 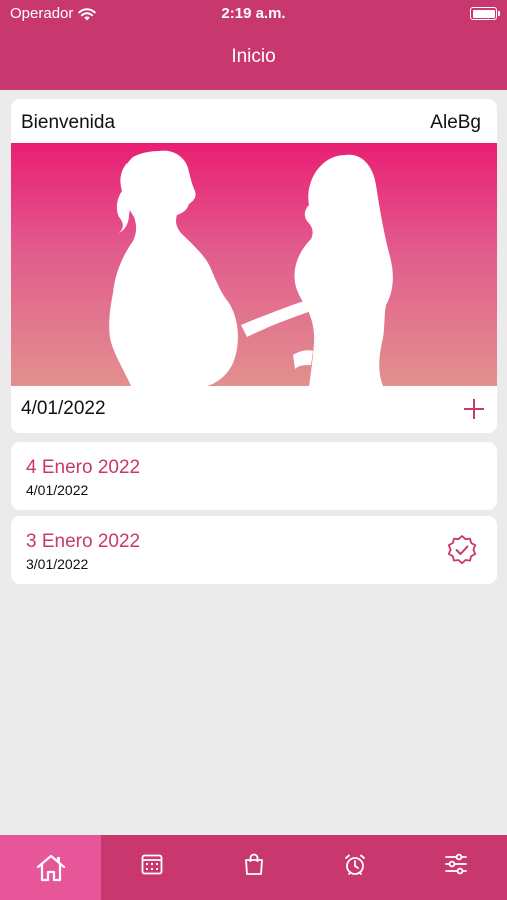 I want to click on women-silhouette-illustration, so click(x=251, y=268).